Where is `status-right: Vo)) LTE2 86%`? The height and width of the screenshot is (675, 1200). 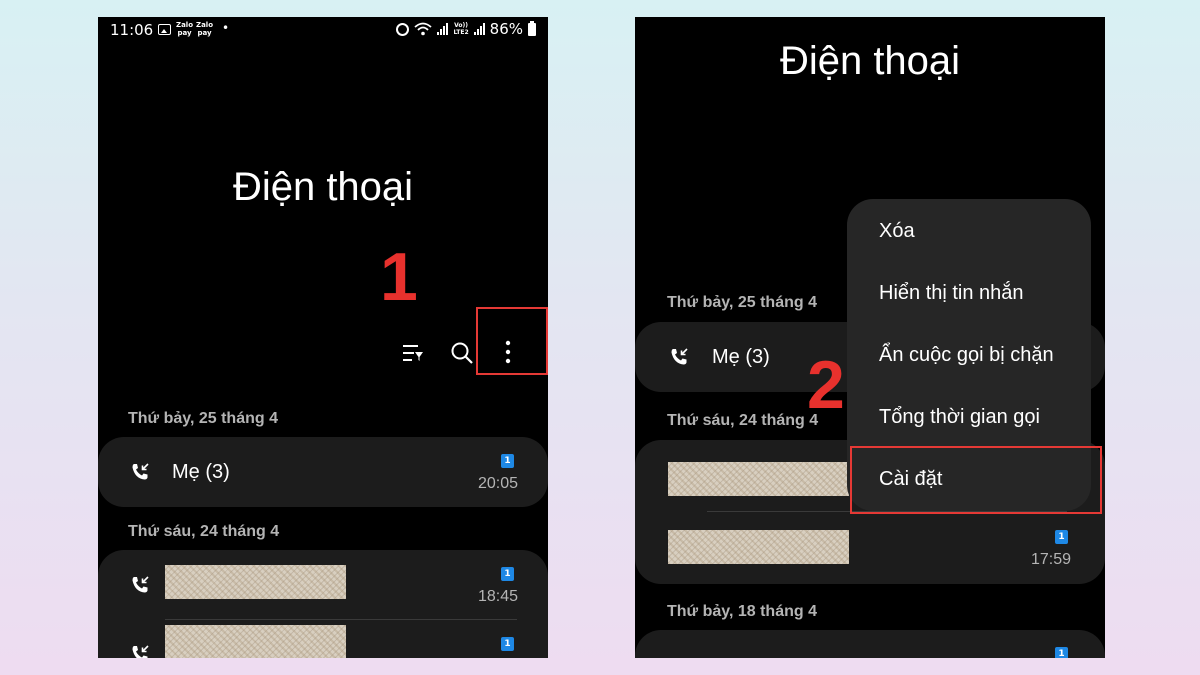 status-right: Vo)) LTE2 86% is located at coordinates (466, 29).